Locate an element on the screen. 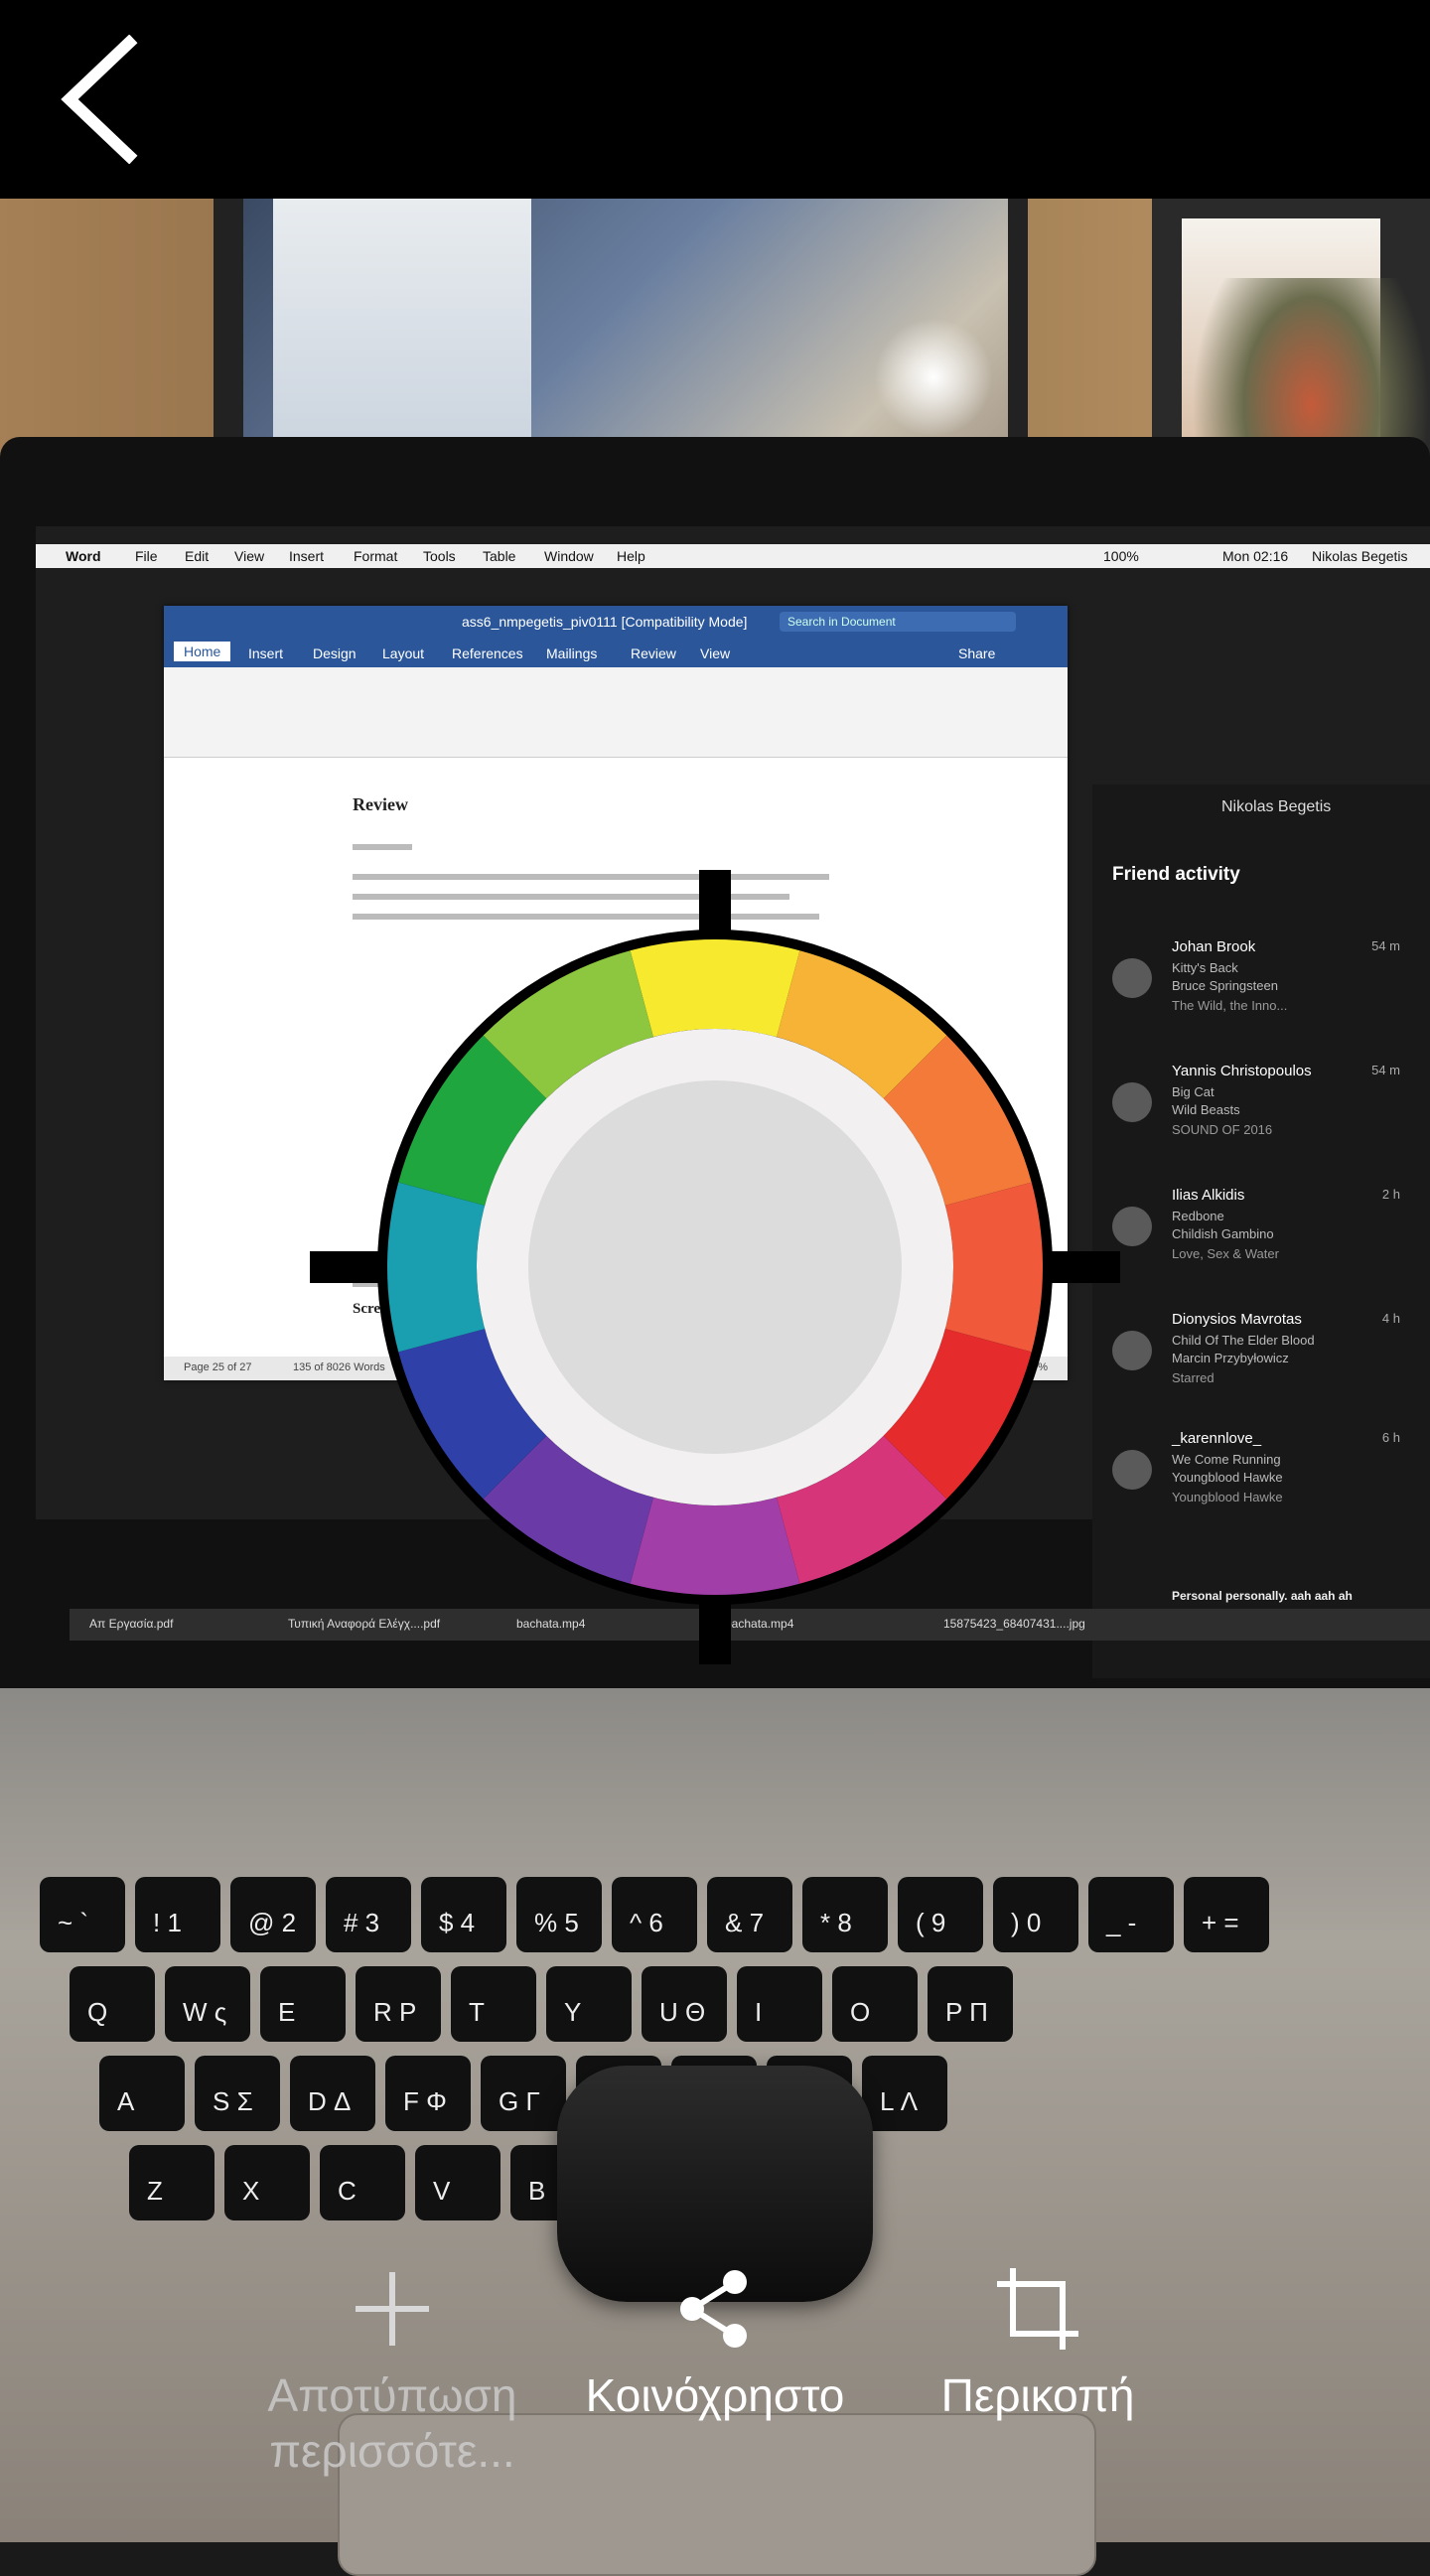  keyboard-key: D Δ is located at coordinates (333, 2093).